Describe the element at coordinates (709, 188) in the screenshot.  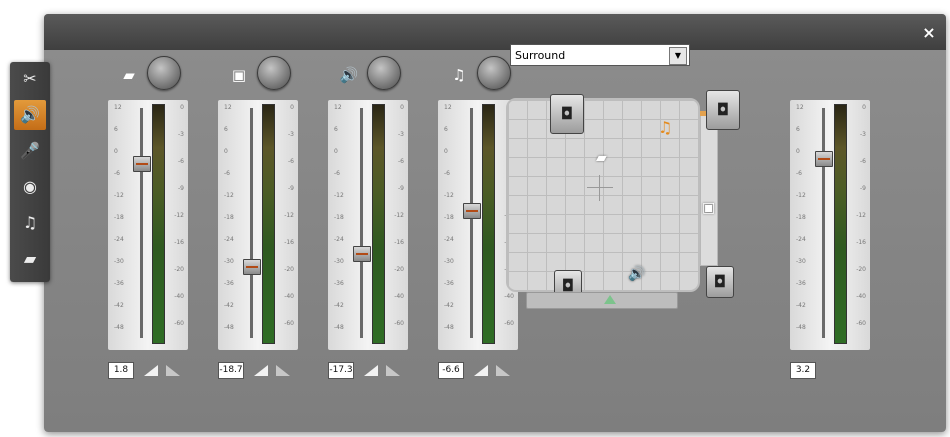
I see `surround-side-slider` at that location.